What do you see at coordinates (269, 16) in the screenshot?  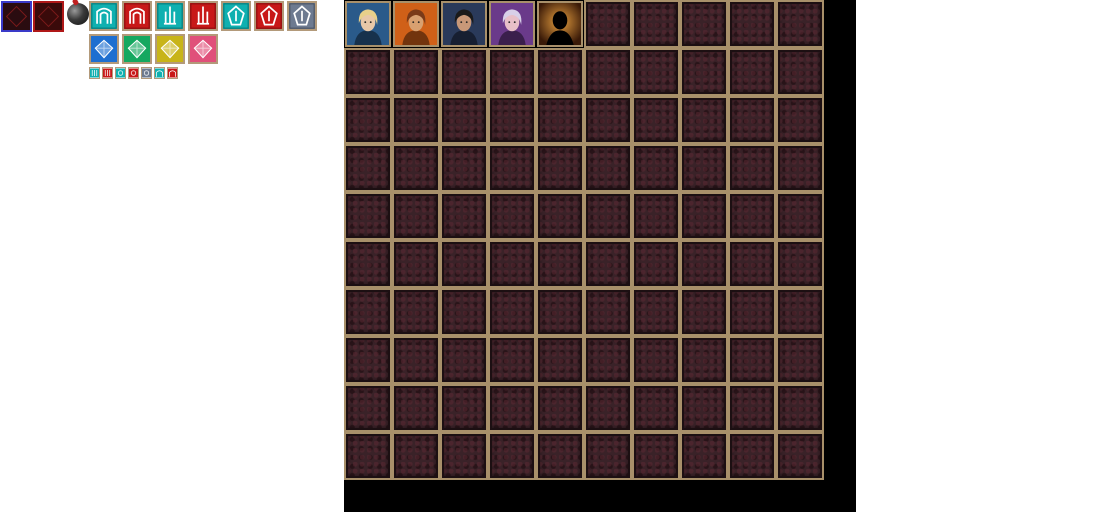 I see `red-helm-rune-icon` at bounding box center [269, 16].